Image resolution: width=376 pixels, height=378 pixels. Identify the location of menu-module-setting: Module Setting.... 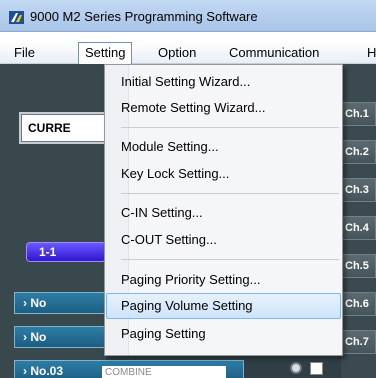
(223, 147).